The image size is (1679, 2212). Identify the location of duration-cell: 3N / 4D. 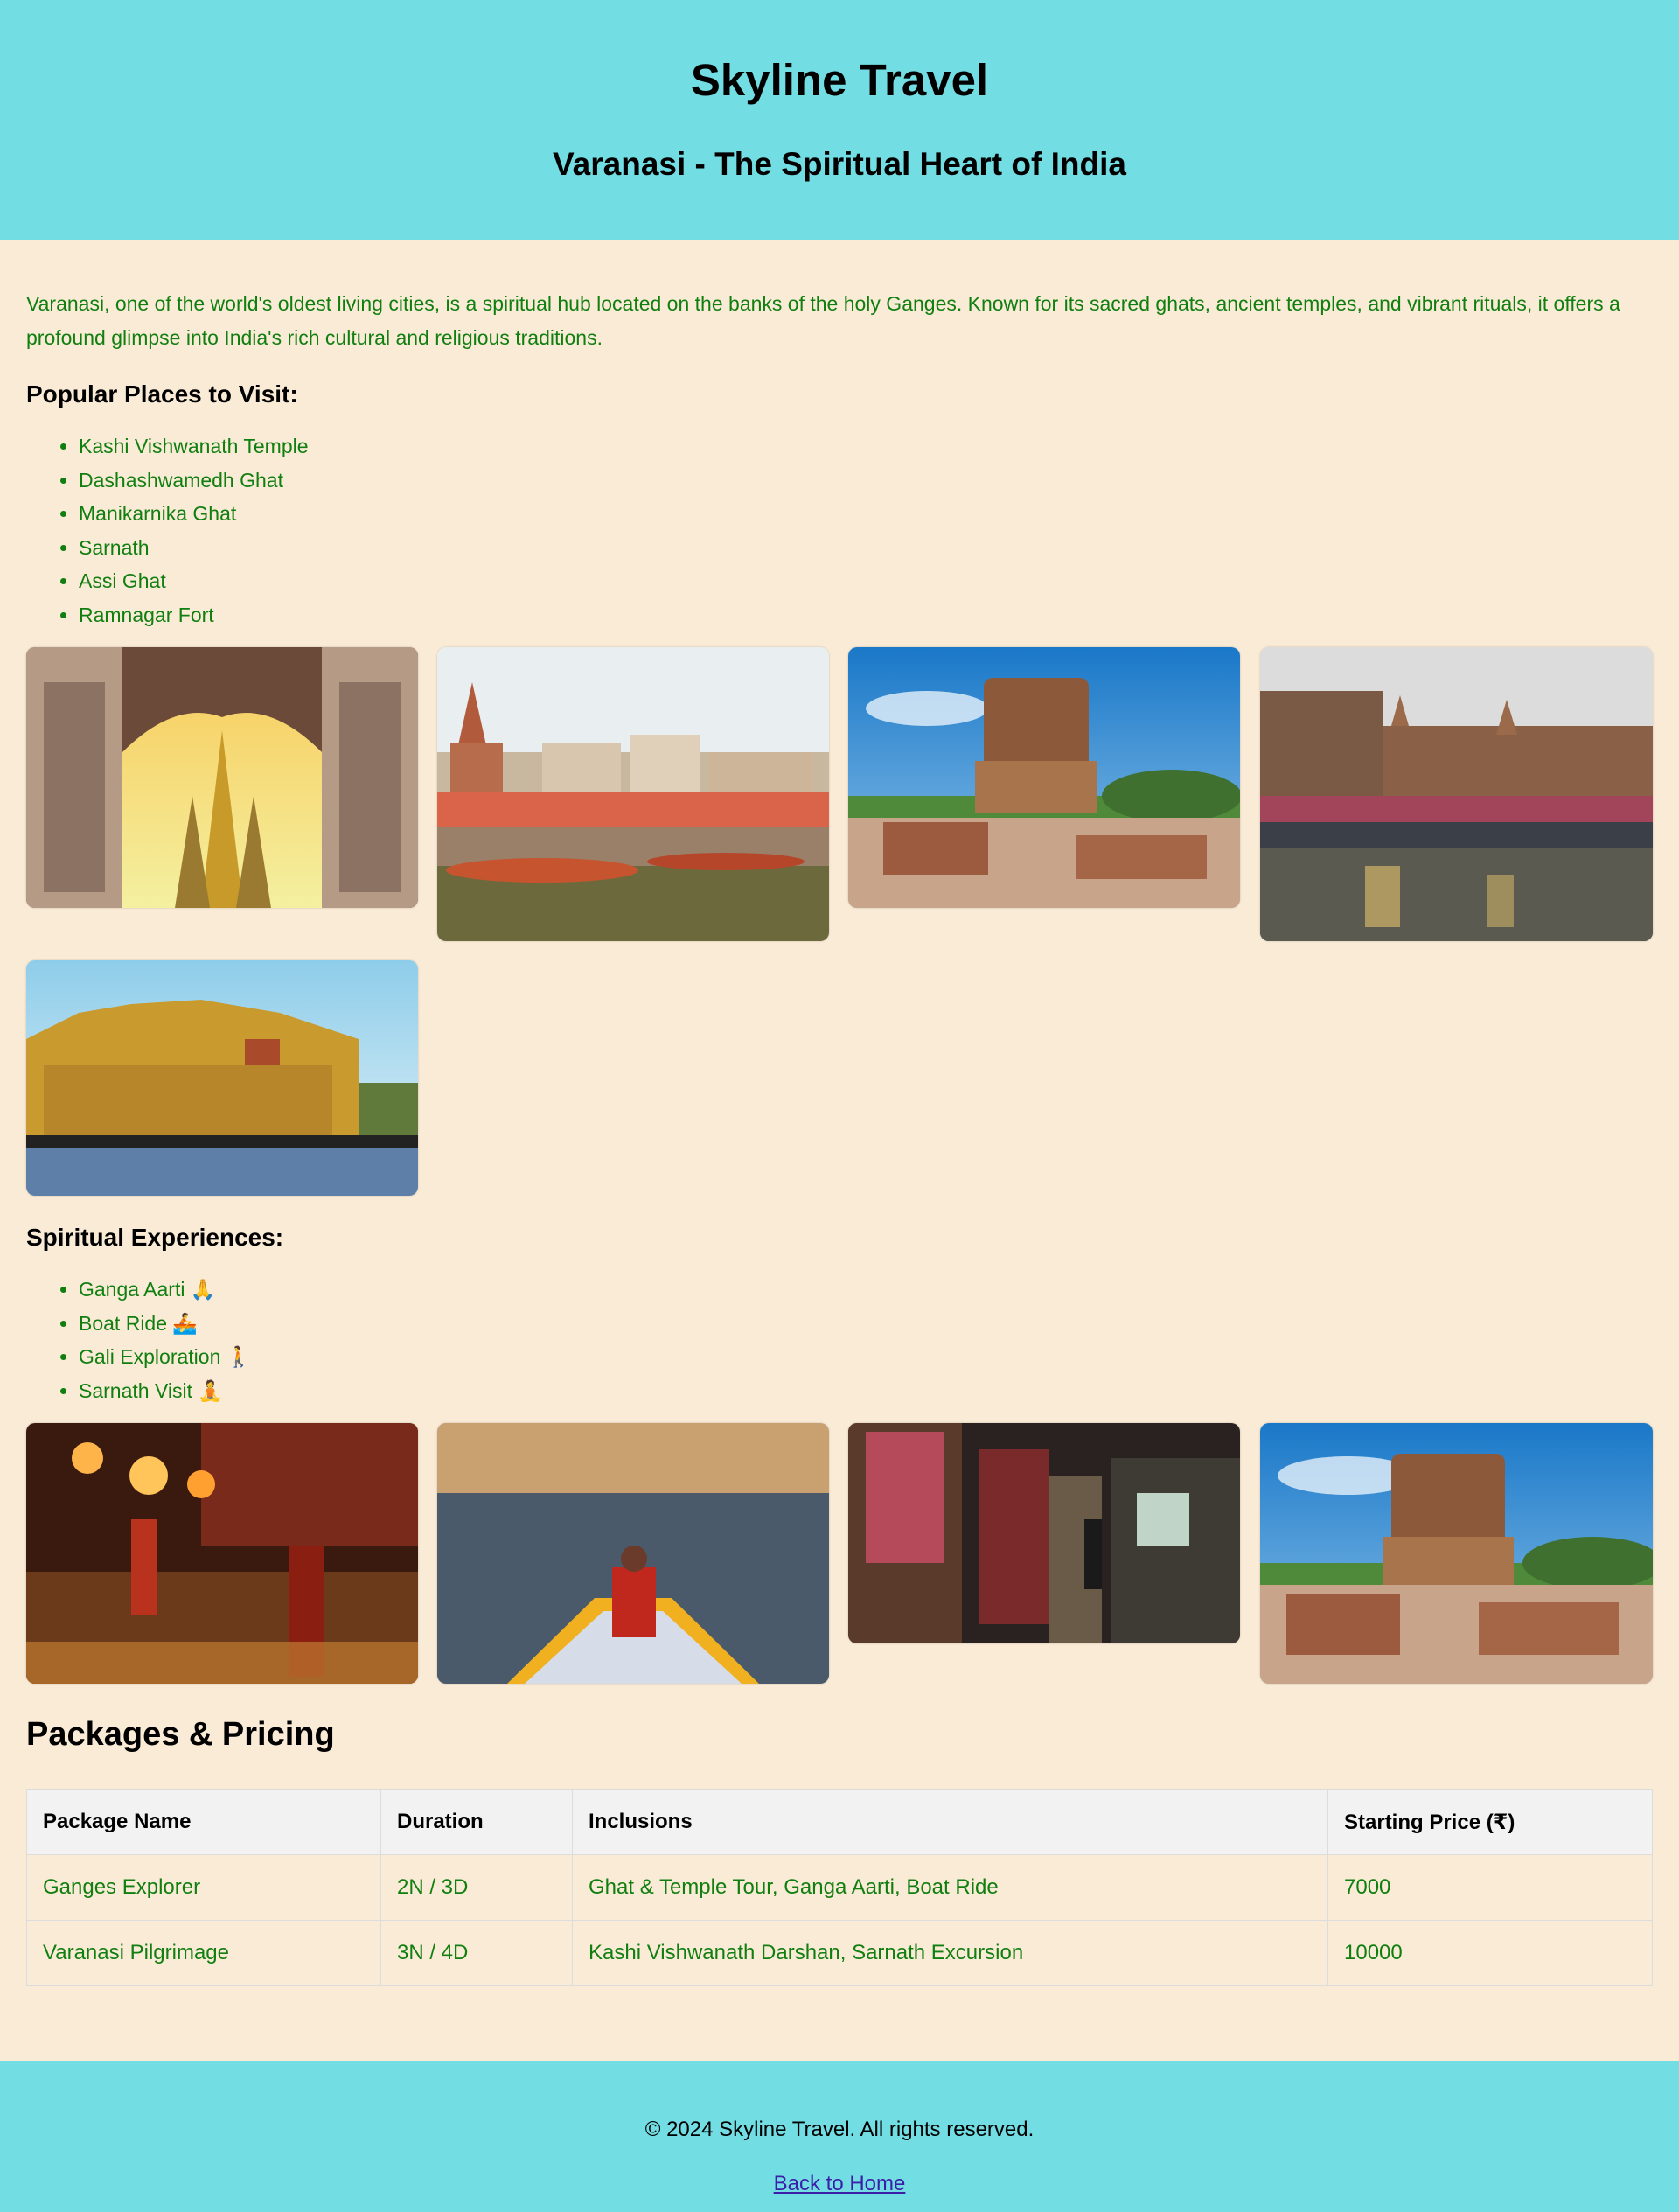
(477, 1953).